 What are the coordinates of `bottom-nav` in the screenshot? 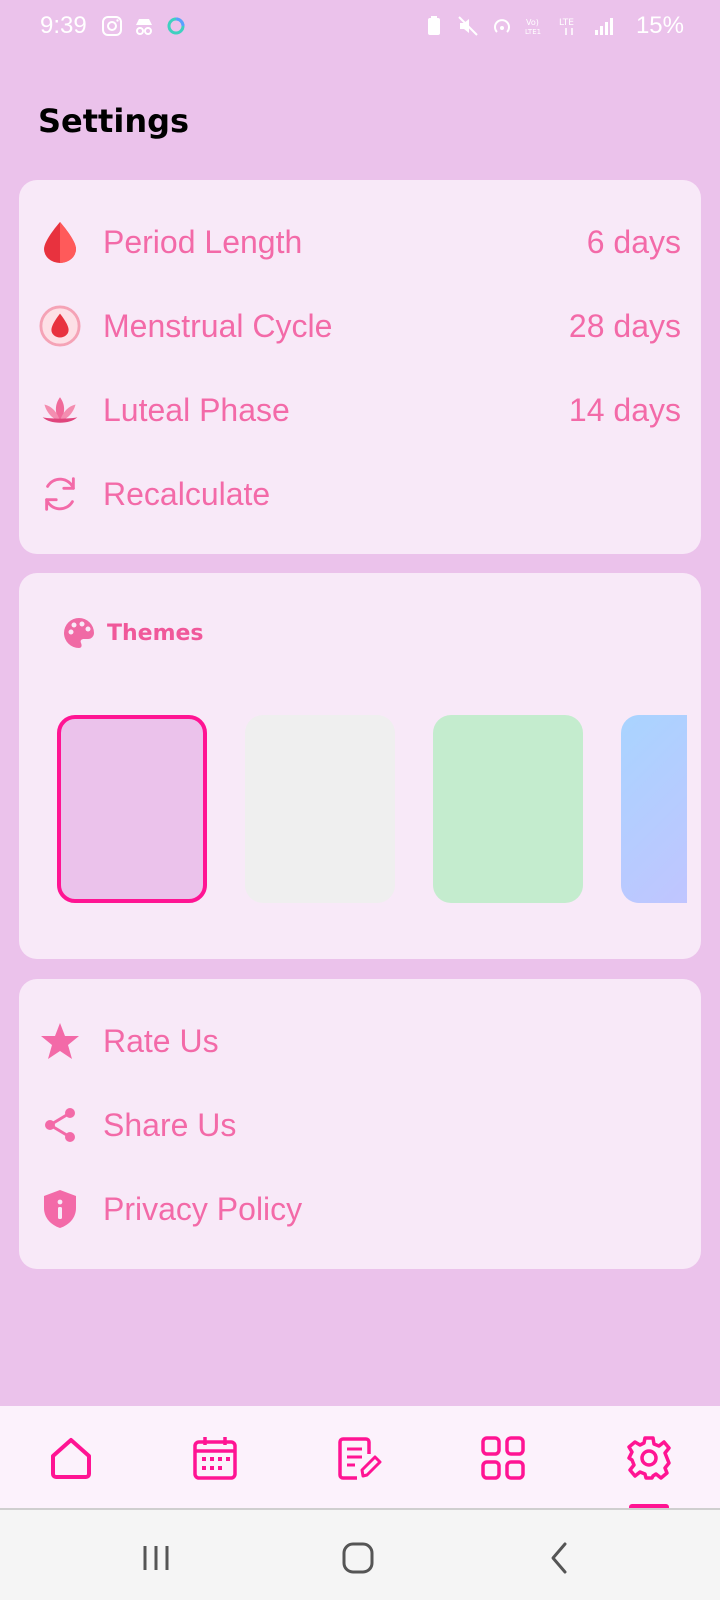 It's located at (360, 1458).